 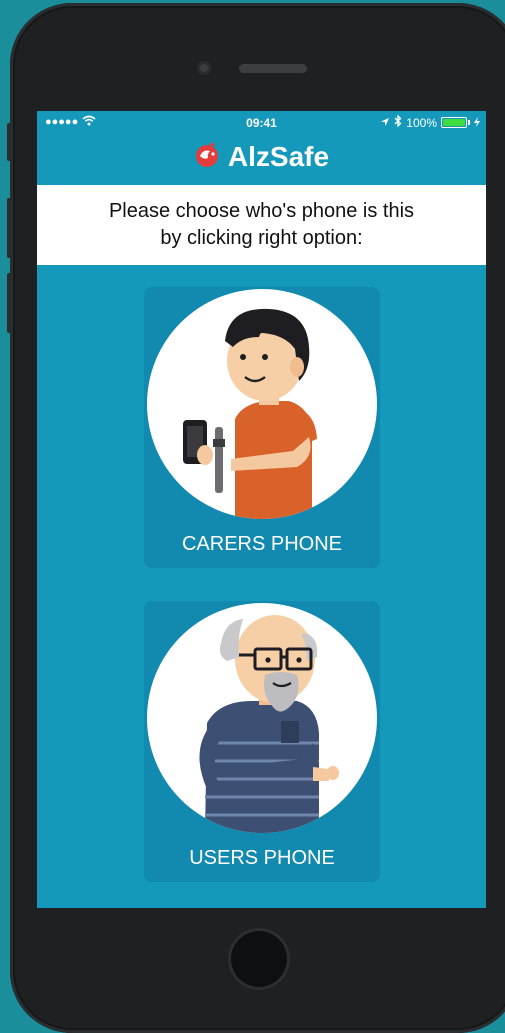 What do you see at coordinates (259, 959) in the screenshot?
I see `home-button` at bounding box center [259, 959].